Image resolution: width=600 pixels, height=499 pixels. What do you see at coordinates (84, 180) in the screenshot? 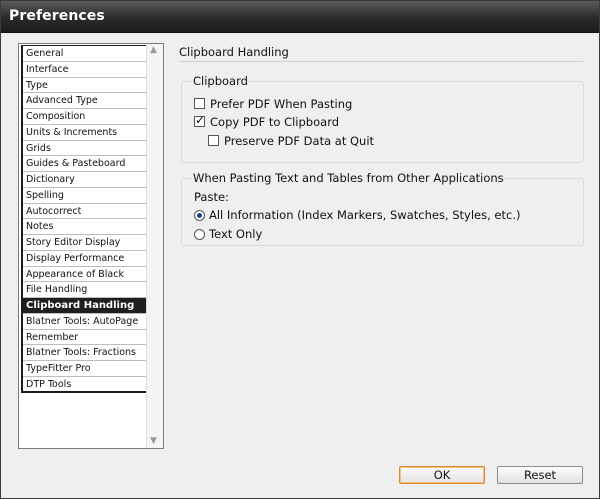
I see `category-item-dictionary: Dictionary` at bounding box center [84, 180].